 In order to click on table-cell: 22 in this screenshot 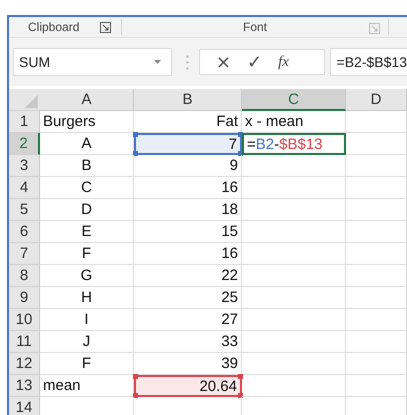, I will do `click(188, 276)`.